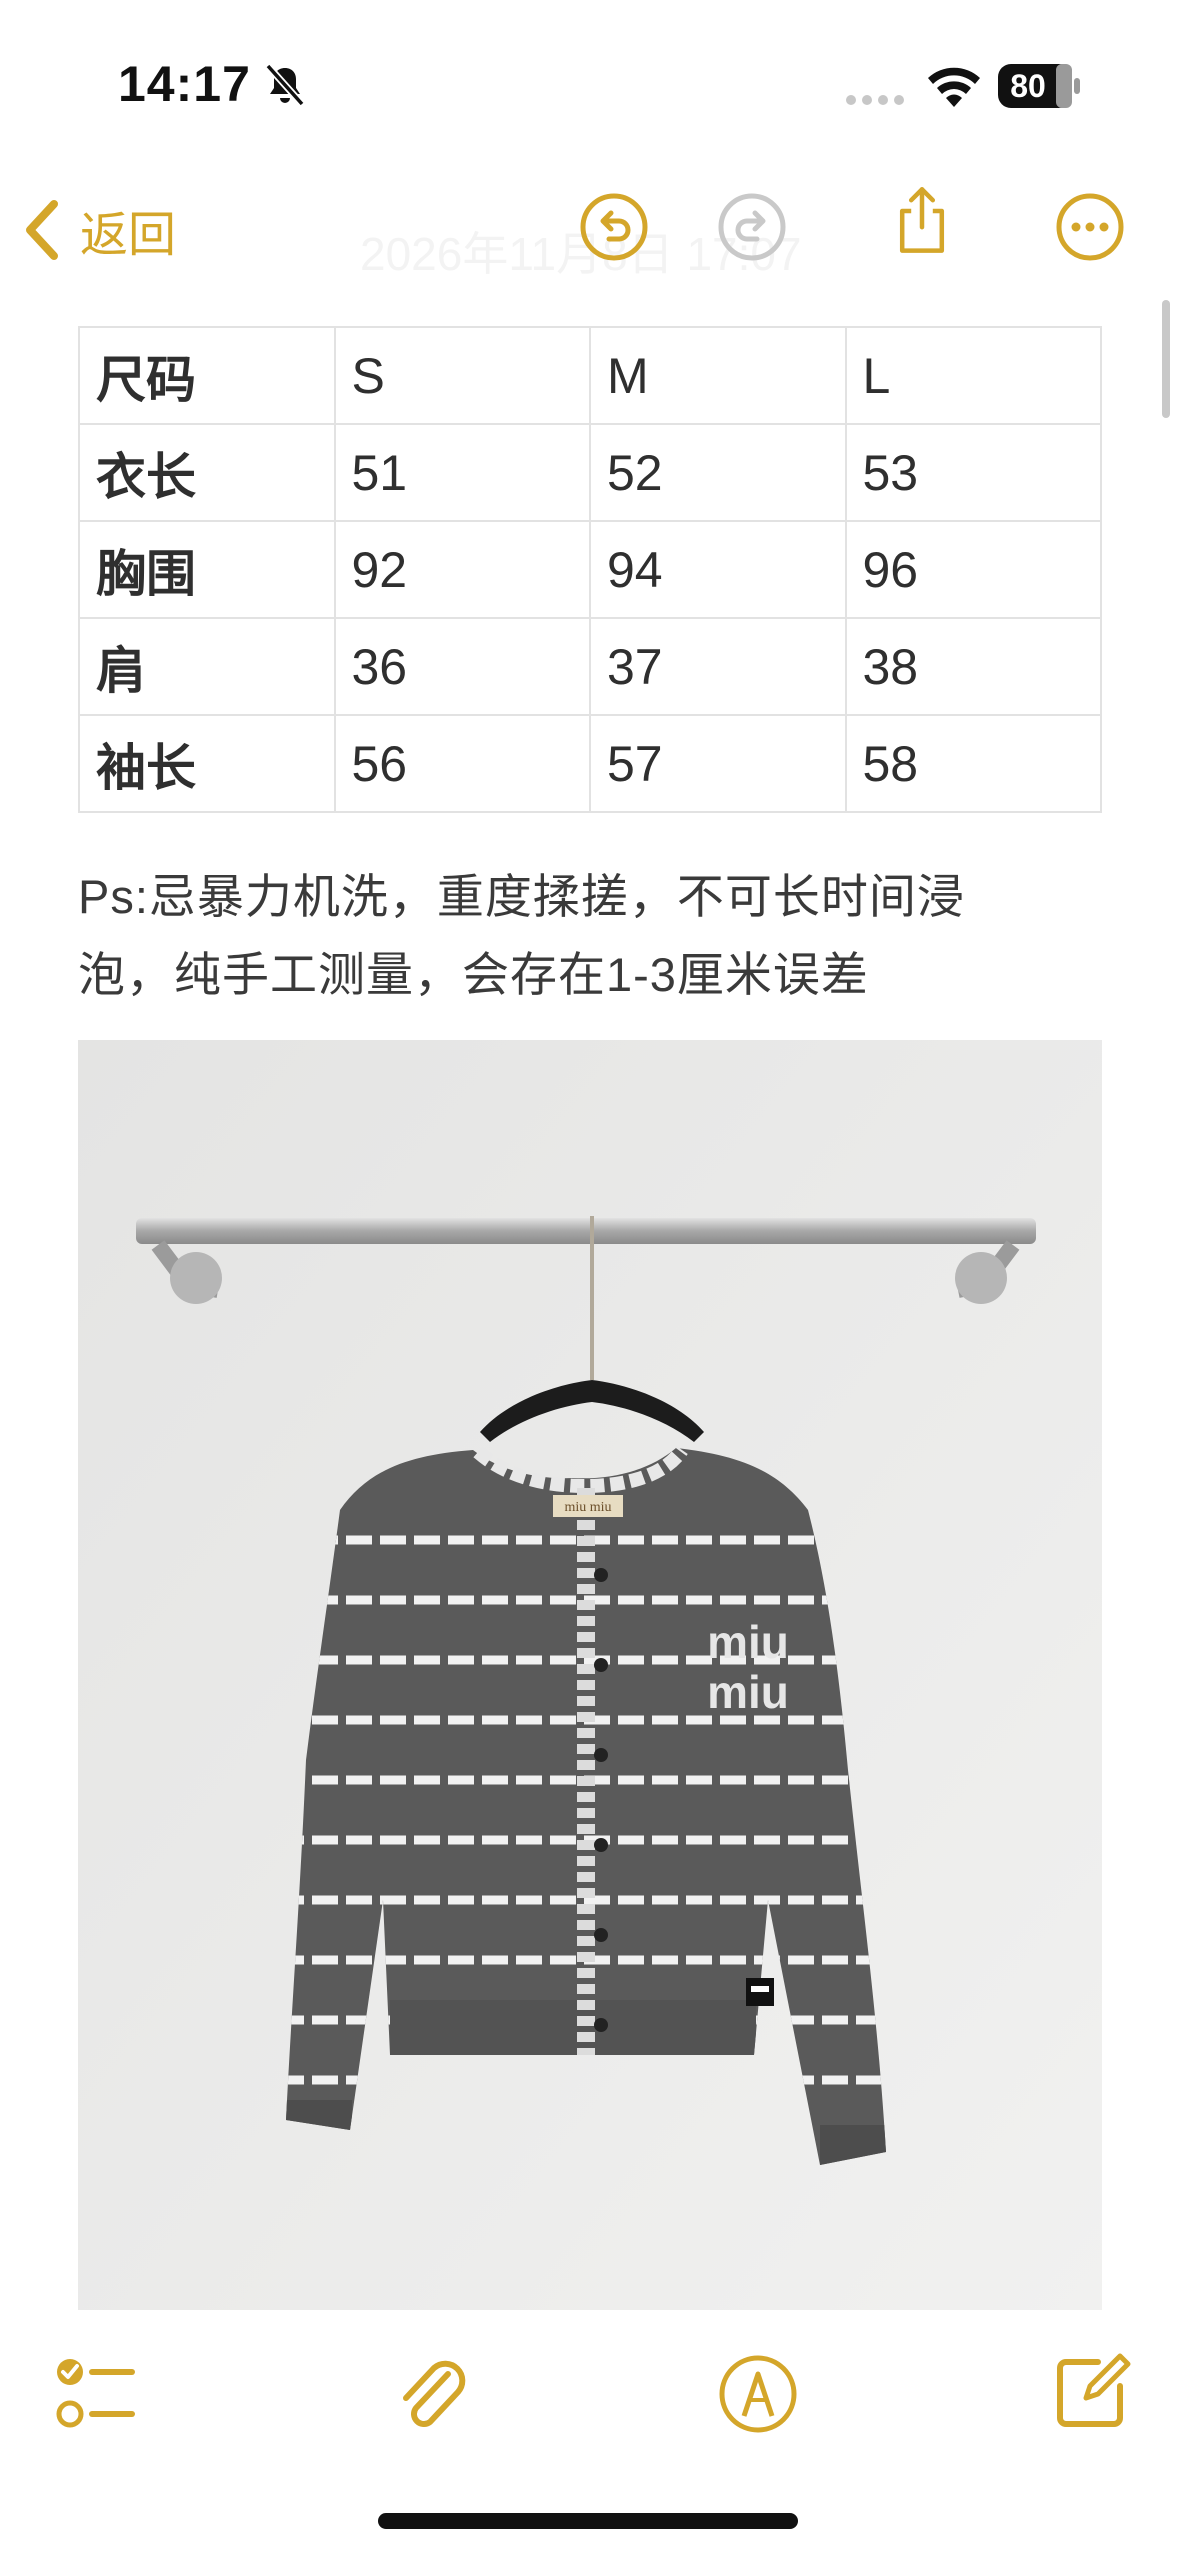 The width and height of the screenshot is (1179, 2556). I want to click on table-cell: 92, so click(462, 569).